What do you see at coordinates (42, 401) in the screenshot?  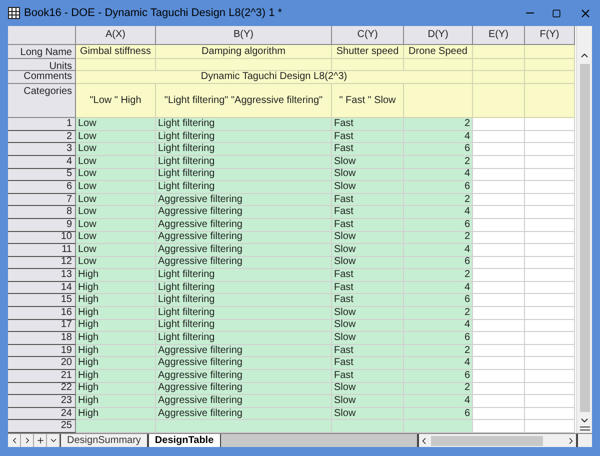 I see `row-number: 23` at bounding box center [42, 401].